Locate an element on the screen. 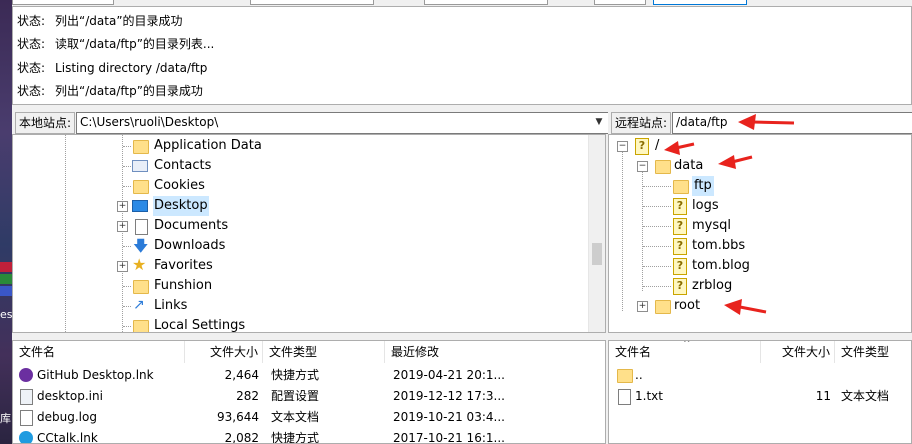 The width and height of the screenshot is (912, 444). annotation-overlay is located at coordinates (729, 214).